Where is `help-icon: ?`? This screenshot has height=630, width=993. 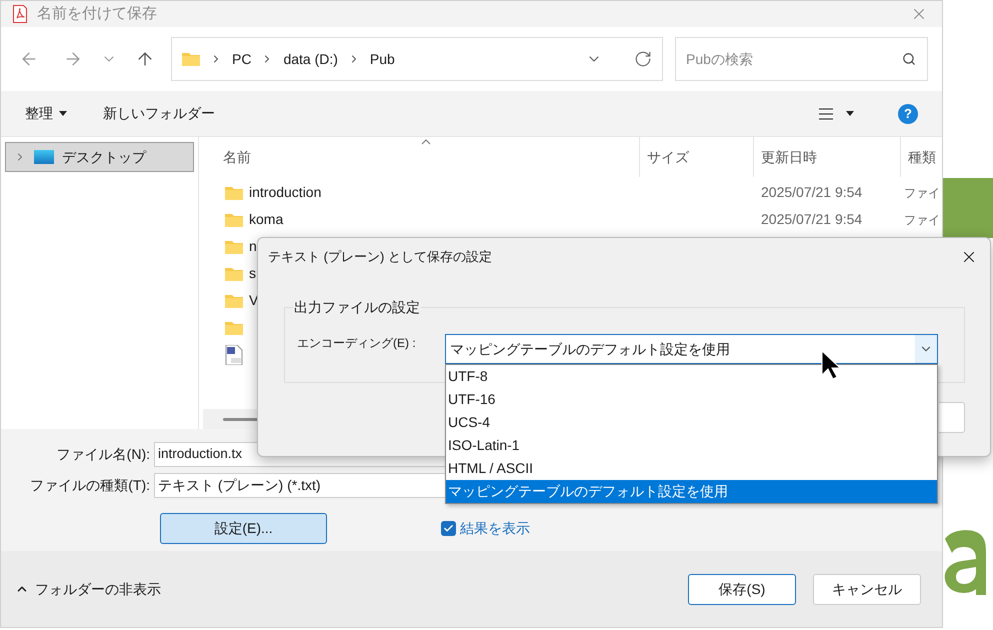
help-icon: ? is located at coordinates (908, 114).